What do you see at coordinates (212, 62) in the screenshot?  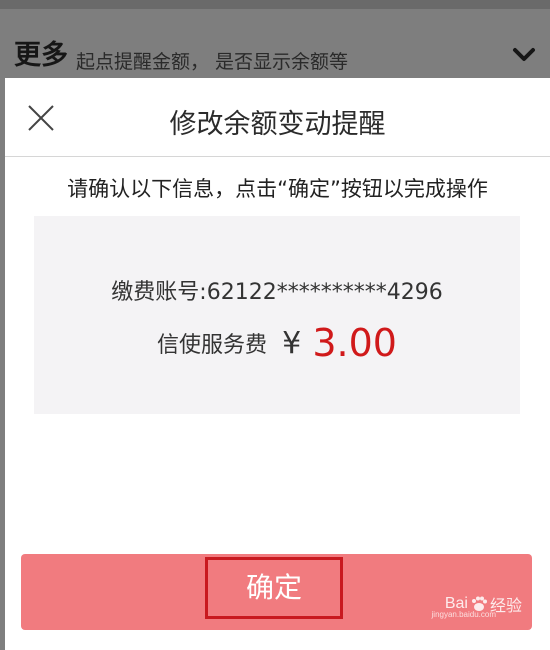 I see `more-subtitle: 起点提醒金额， 是否显示余额等` at bounding box center [212, 62].